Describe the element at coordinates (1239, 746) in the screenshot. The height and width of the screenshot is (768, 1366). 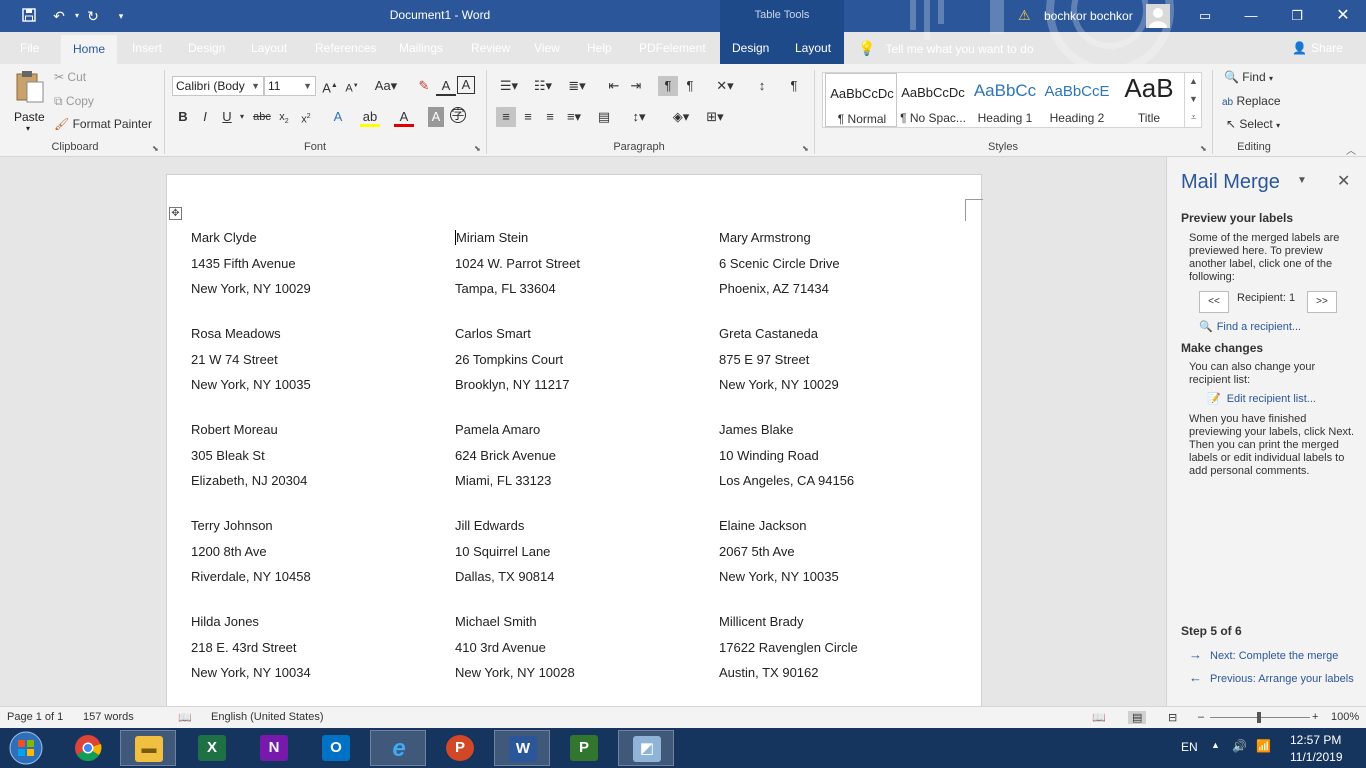
I see `volume-icon: 🔊` at that location.